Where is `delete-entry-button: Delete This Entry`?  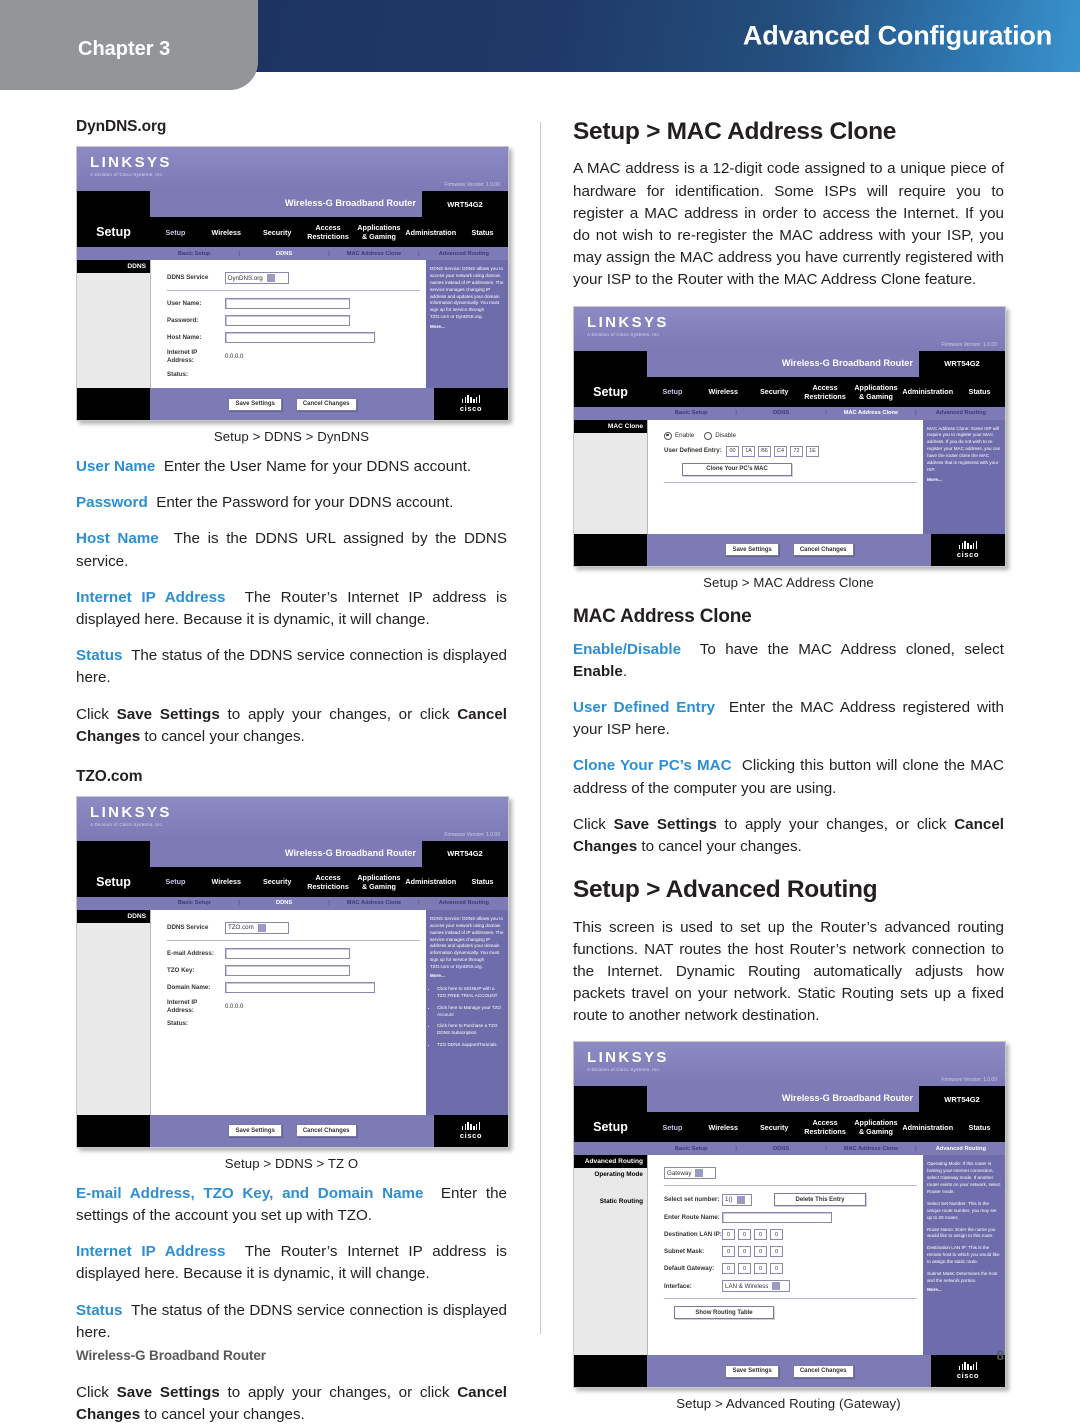 delete-entry-button: Delete This Entry is located at coordinates (820, 1200).